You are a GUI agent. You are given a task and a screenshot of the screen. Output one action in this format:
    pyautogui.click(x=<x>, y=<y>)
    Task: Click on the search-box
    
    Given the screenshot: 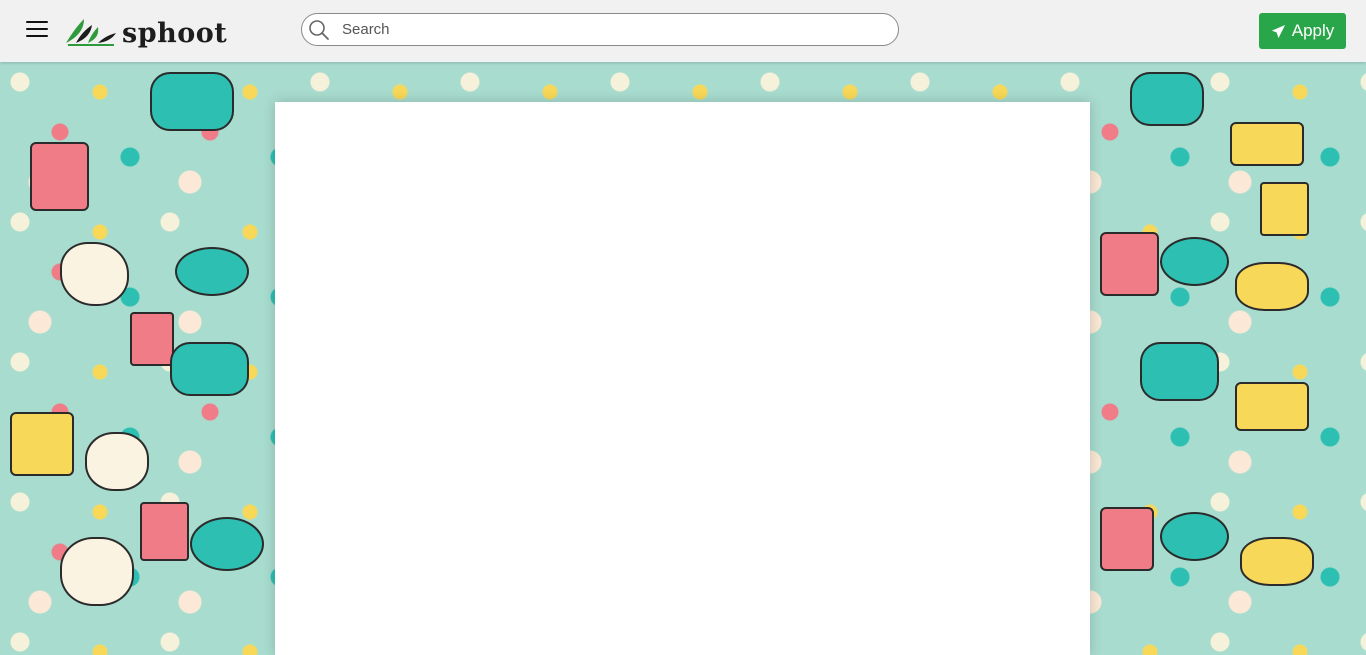 What is the action you would take?
    pyautogui.click(x=600, y=29)
    